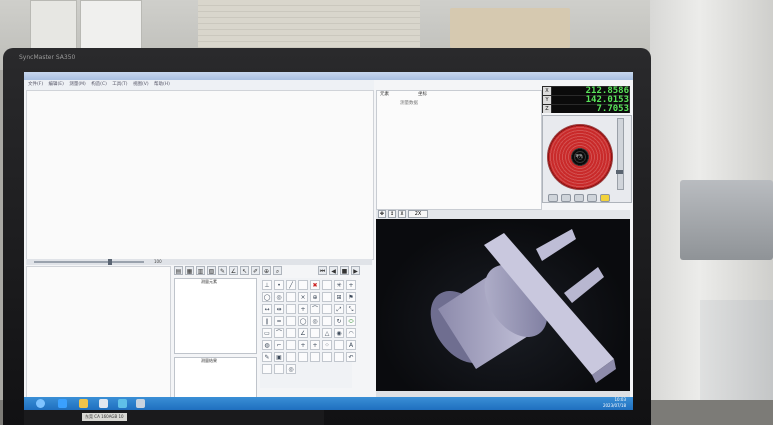  I want to click on cursor-icon: ↖, so click(244, 270).